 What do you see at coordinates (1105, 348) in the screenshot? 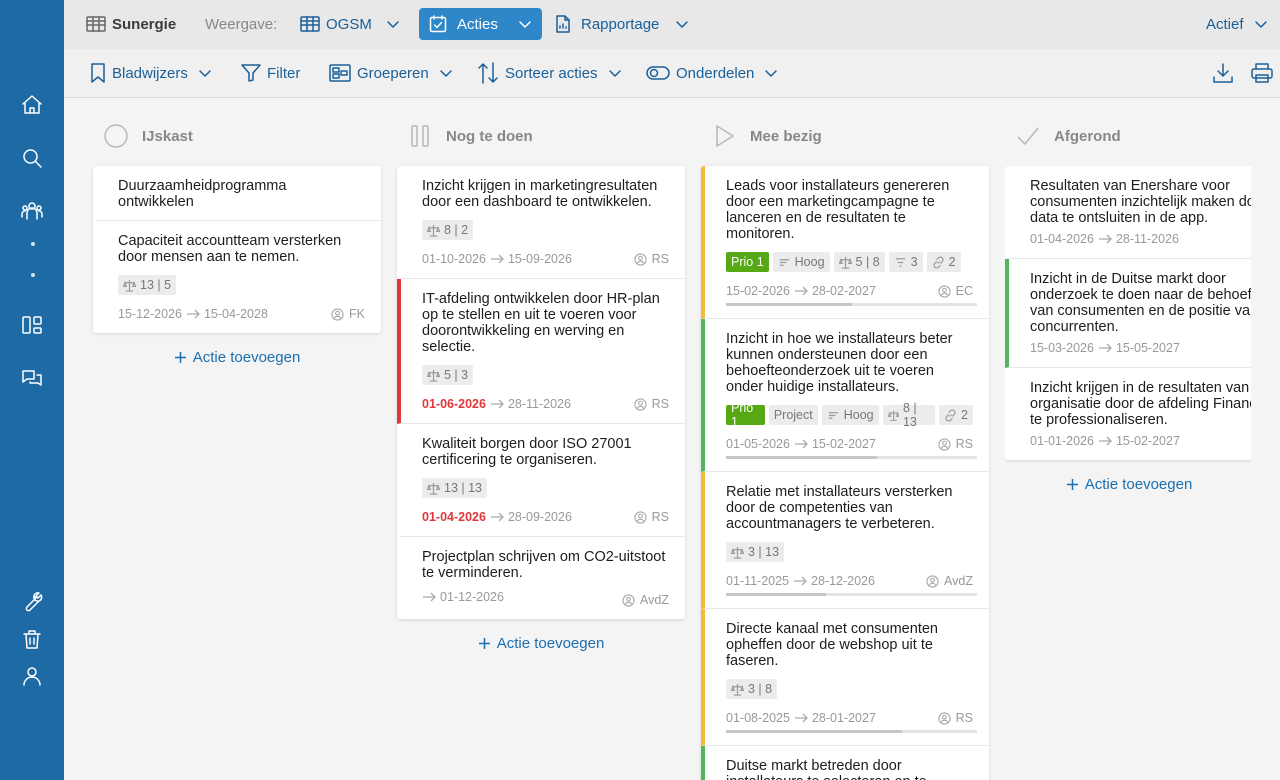
I see `card-dates: 15-03-2026 15-05-2027` at bounding box center [1105, 348].